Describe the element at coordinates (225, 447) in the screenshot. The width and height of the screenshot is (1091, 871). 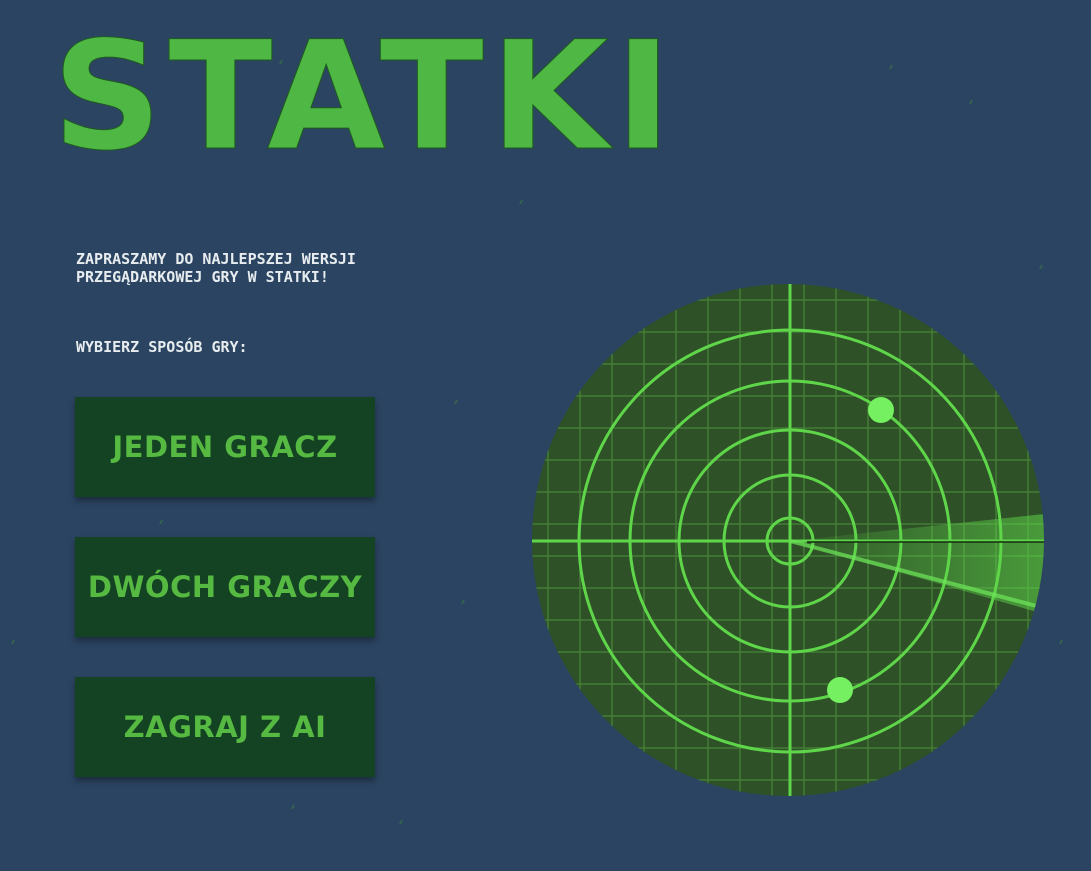
I see `single-player-button: JEDEN GRACZ` at that location.